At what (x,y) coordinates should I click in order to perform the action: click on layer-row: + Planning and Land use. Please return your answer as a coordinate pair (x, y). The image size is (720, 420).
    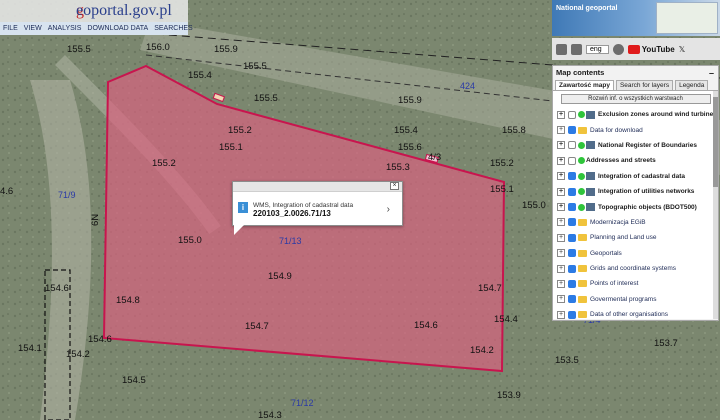
    Looking at the image, I should click on (635, 237).